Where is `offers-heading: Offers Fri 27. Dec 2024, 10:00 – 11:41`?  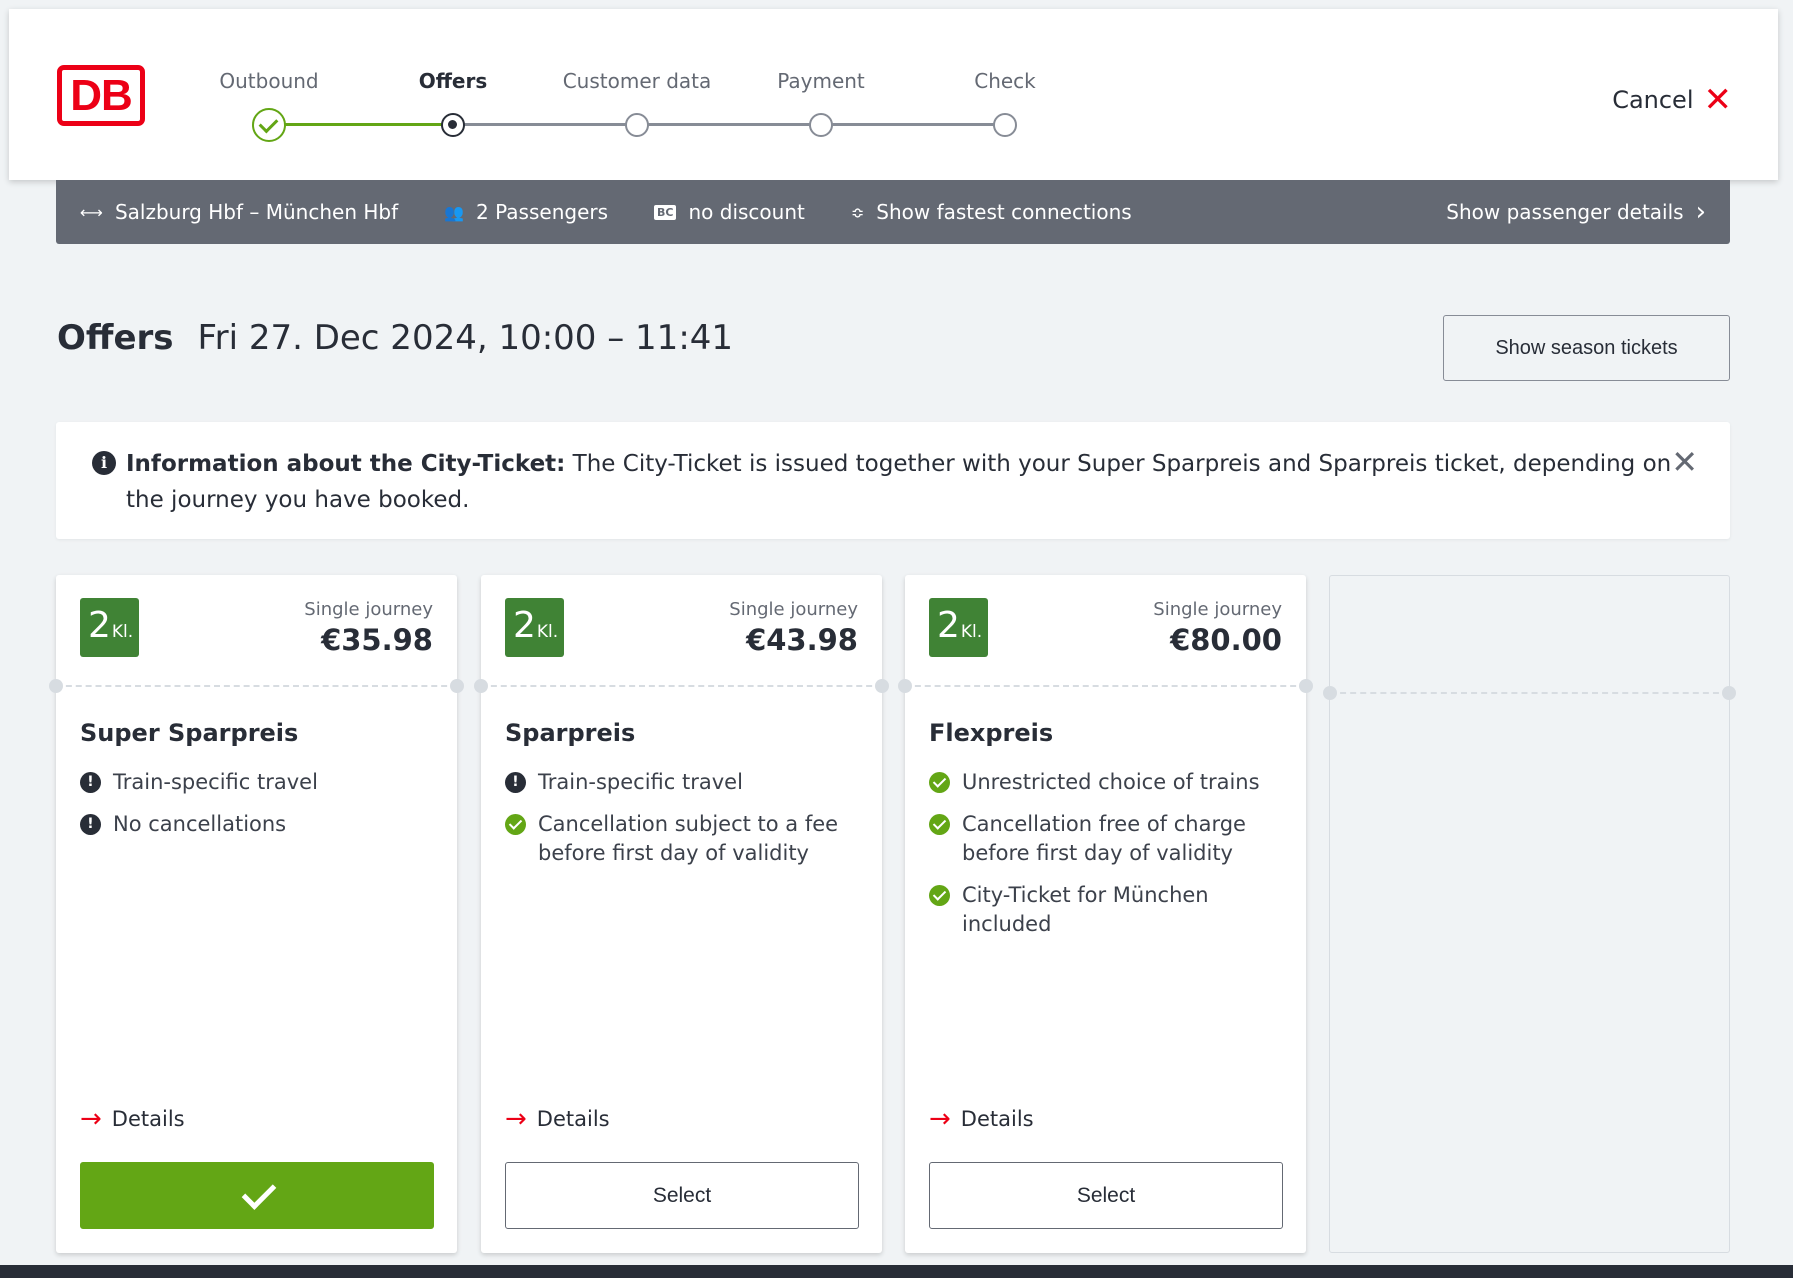
offers-heading: Offers Fri 27. Dec 2024, 10:00 – 11:41 is located at coordinates (395, 338).